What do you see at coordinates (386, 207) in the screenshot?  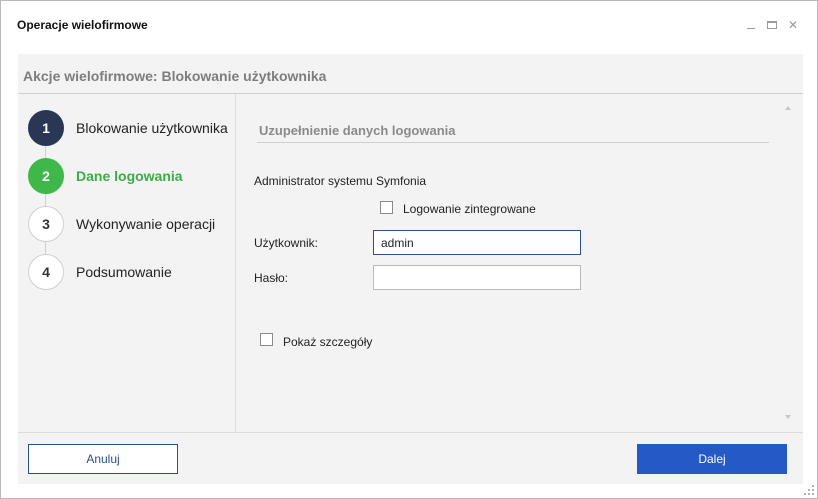 I see `integrated-login-checkbox` at bounding box center [386, 207].